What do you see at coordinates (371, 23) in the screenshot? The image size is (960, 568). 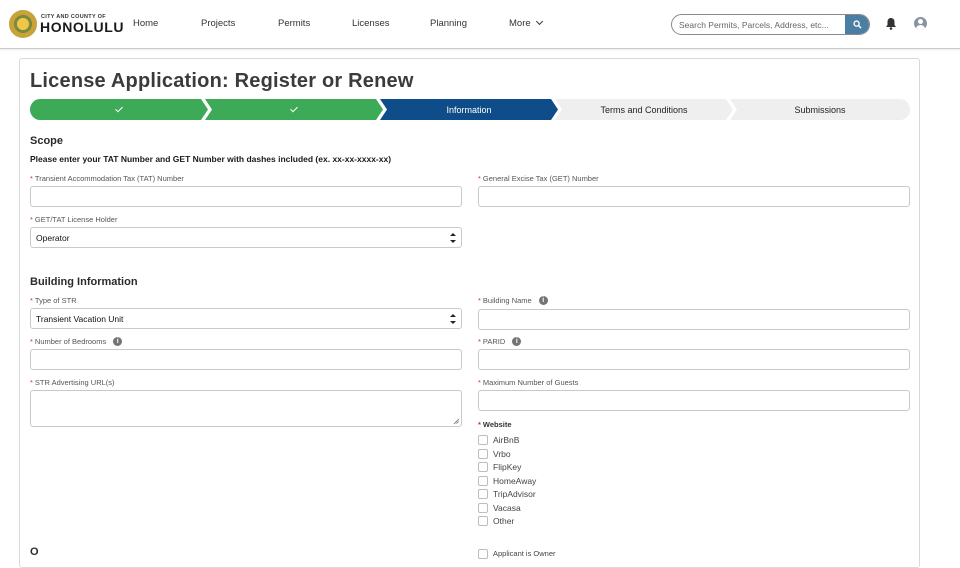 I see `nav-licenses: Licenses` at bounding box center [371, 23].